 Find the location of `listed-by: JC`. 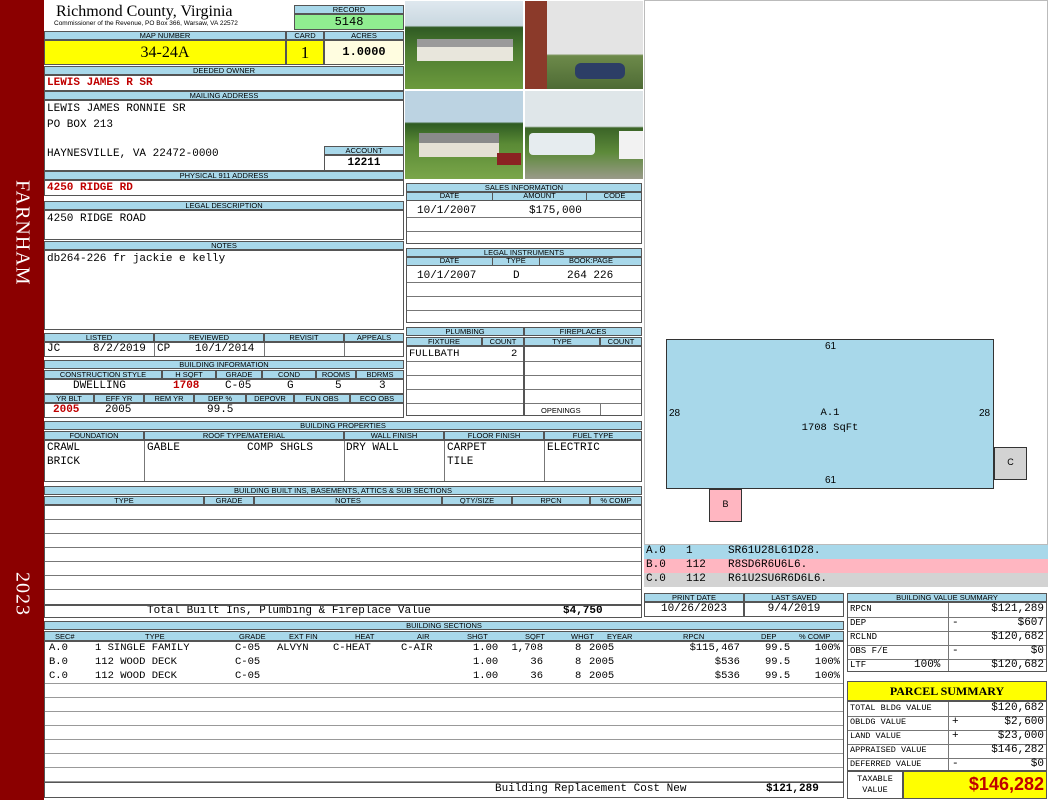

listed-by: JC is located at coordinates (54, 349).